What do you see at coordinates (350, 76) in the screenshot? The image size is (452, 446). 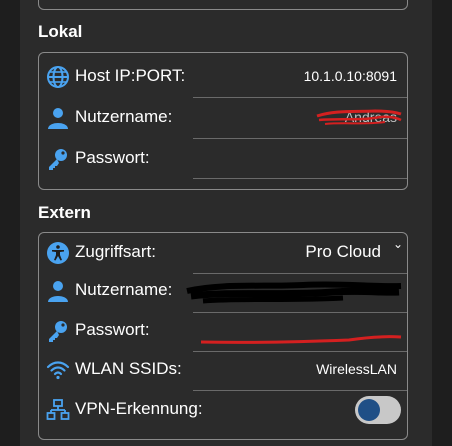 I see `host-value: 10.1.0.10:8091` at bounding box center [350, 76].